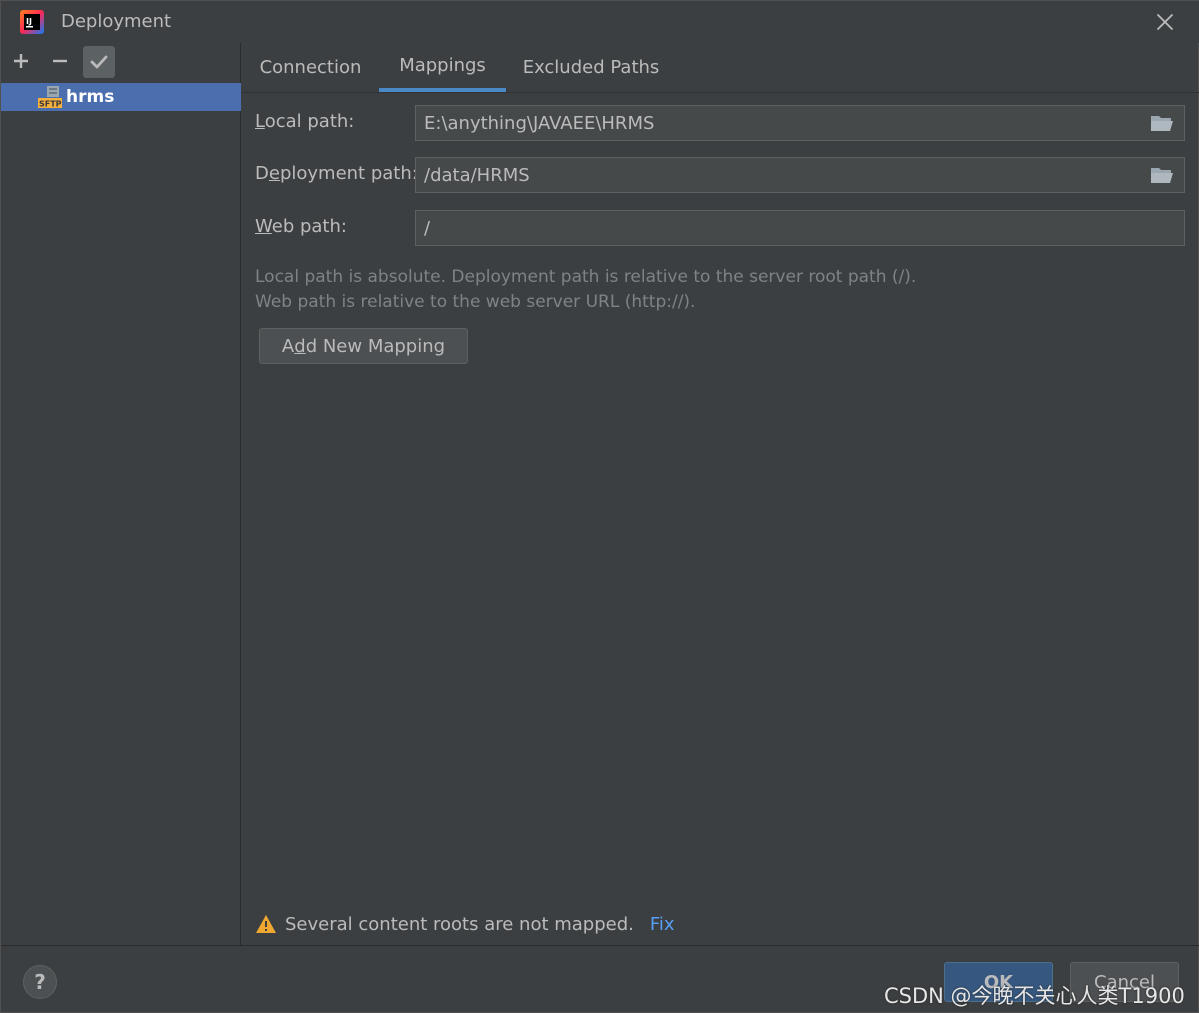 The height and width of the screenshot is (1013, 1199). I want to click on tab-excluded-paths: Excluded Paths, so click(591, 67).